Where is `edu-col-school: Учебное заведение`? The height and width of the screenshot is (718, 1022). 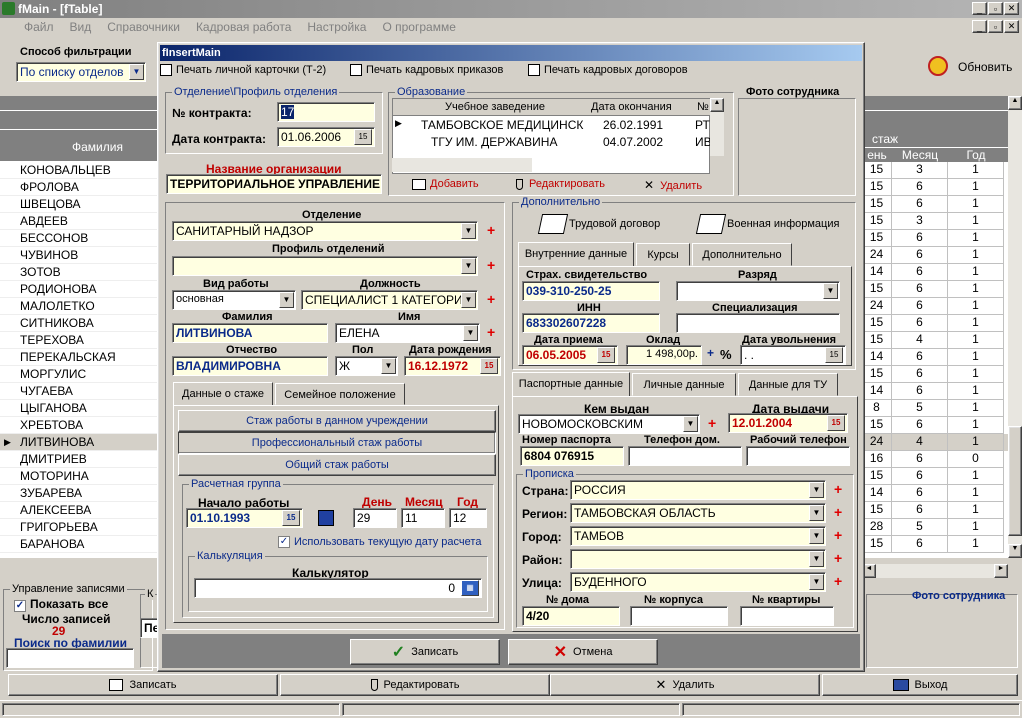 edu-col-school: Учебное заведение is located at coordinates (495, 107).